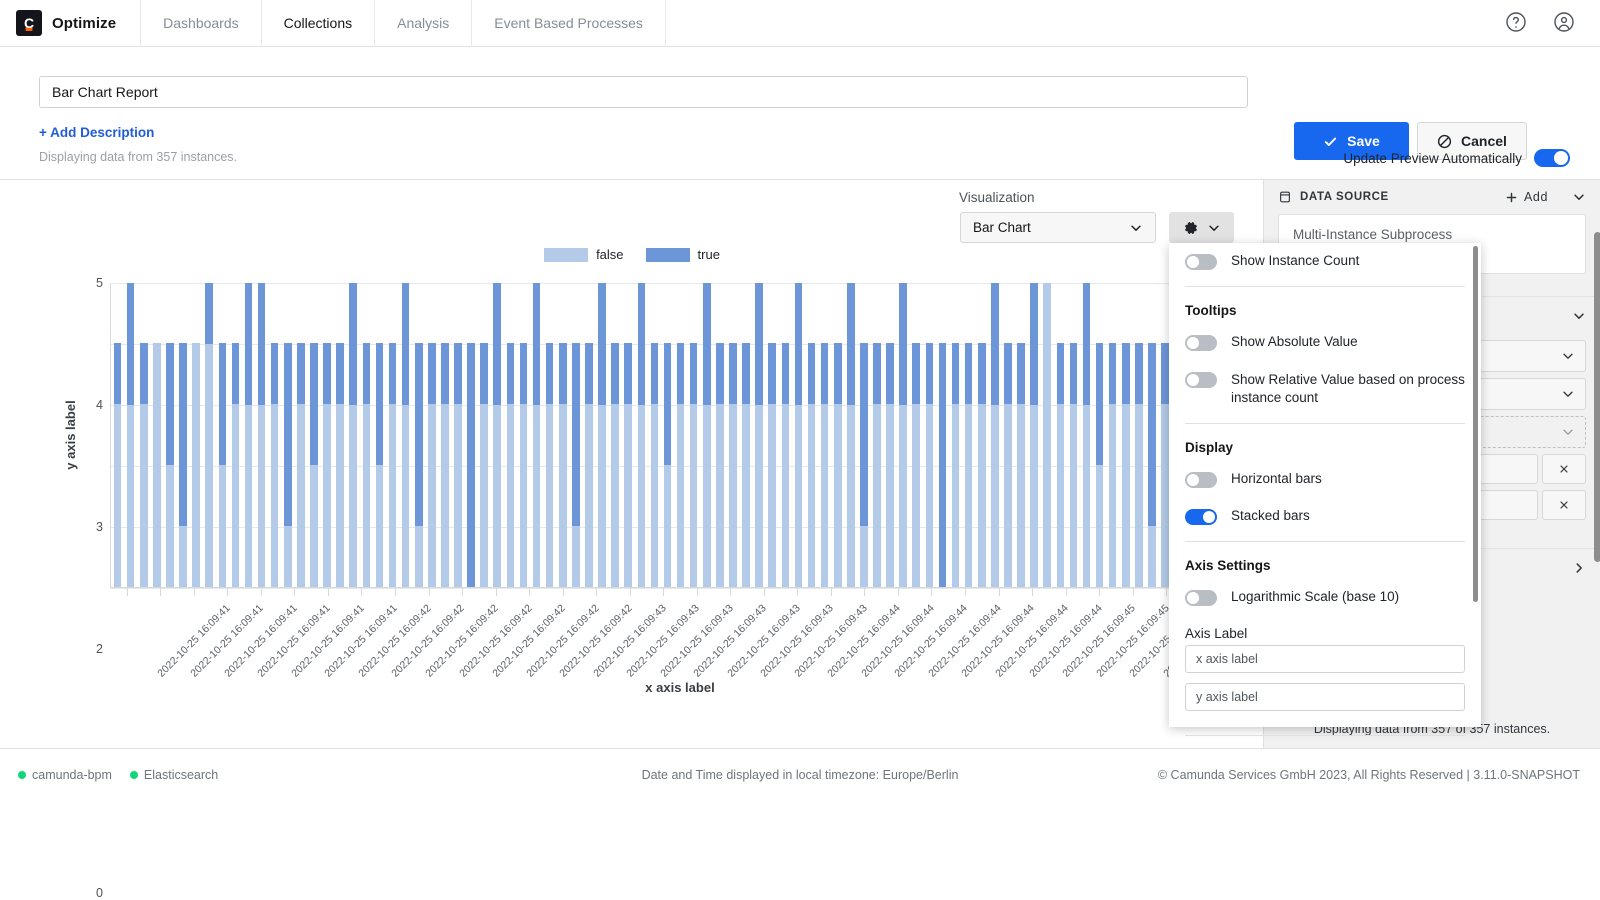  What do you see at coordinates (1565, 23) in the screenshot?
I see `user-avatar-icon` at bounding box center [1565, 23].